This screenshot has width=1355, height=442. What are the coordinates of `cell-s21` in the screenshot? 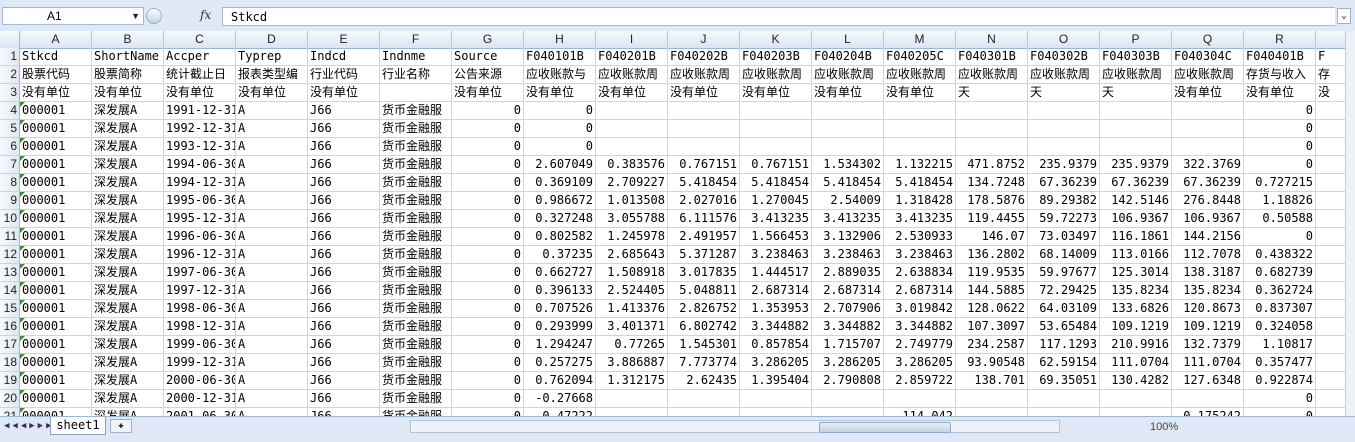 It's located at (1330, 412).